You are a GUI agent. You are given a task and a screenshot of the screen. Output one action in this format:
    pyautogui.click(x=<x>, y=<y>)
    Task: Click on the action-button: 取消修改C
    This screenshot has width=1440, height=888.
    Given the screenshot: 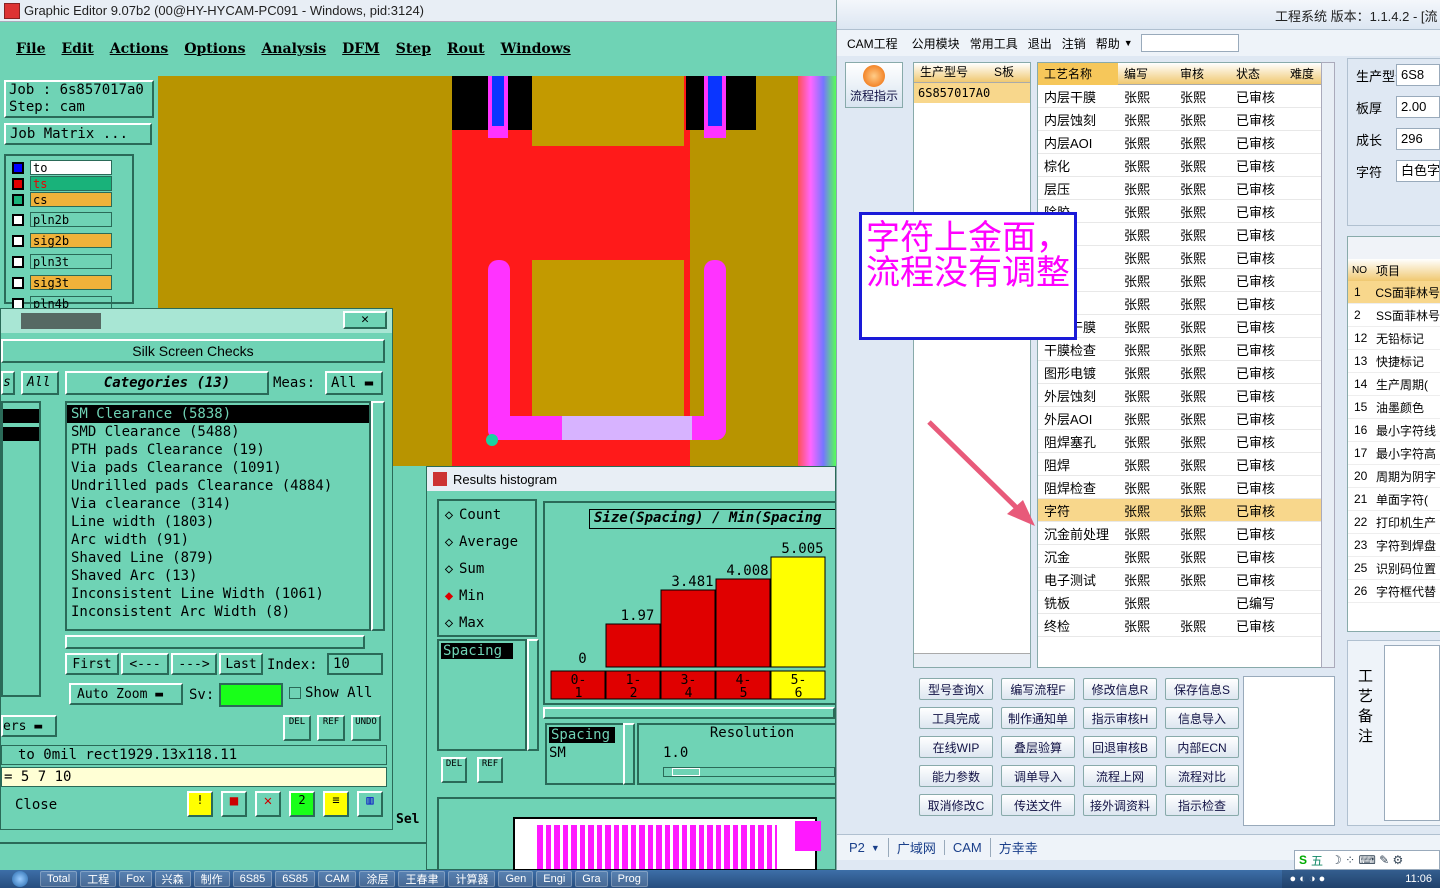 What is the action you would take?
    pyautogui.click(x=956, y=805)
    